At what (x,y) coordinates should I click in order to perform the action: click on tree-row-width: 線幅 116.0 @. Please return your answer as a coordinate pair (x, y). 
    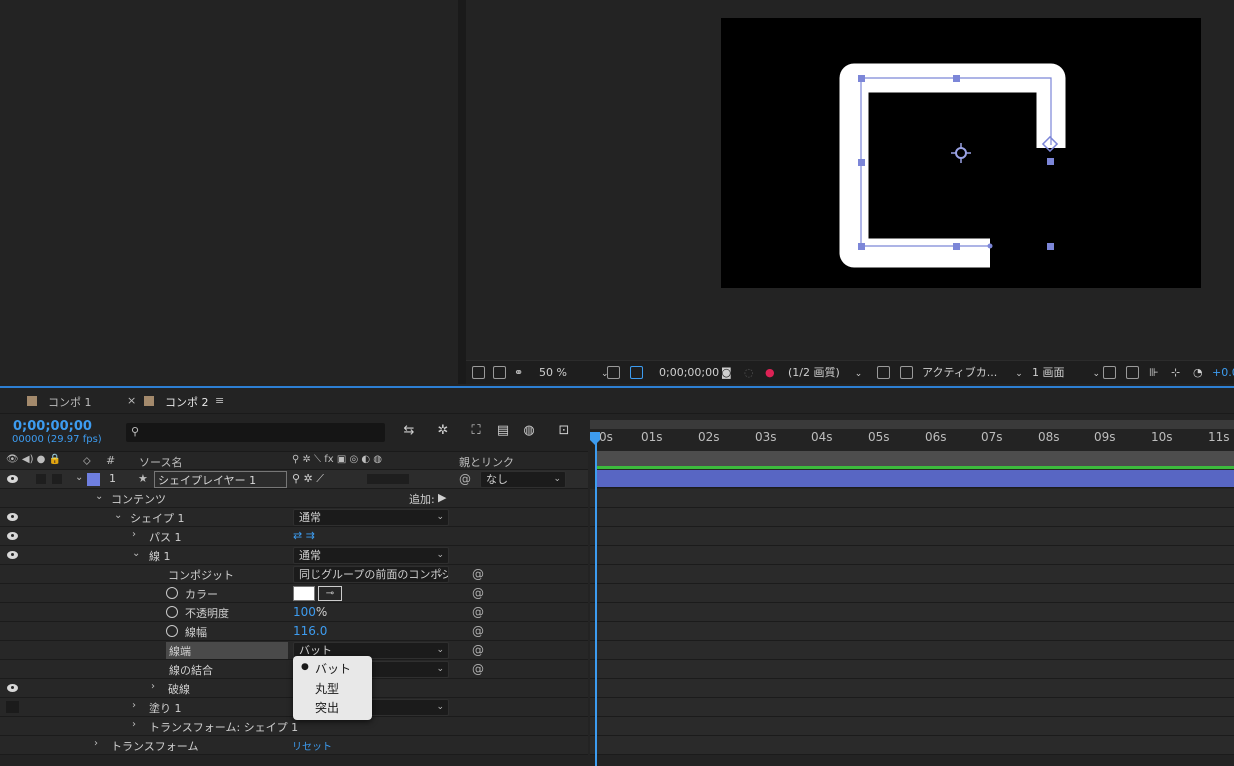
    Looking at the image, I should click on (294, 631).